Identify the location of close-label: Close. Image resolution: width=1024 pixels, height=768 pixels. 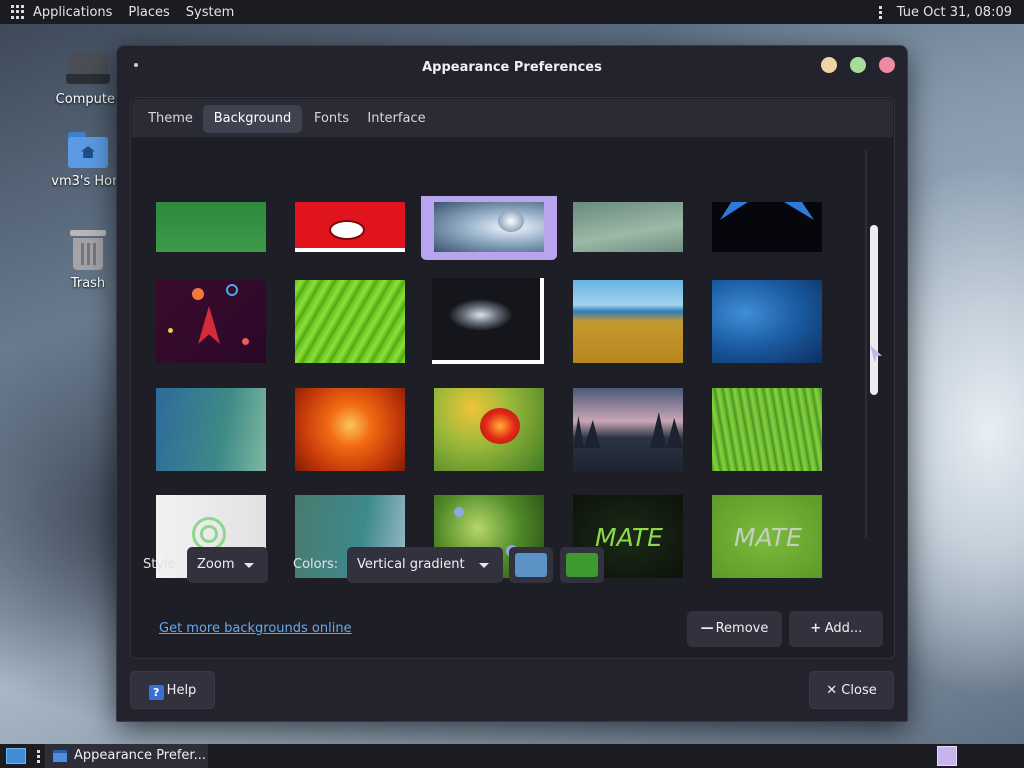
(859, 690).